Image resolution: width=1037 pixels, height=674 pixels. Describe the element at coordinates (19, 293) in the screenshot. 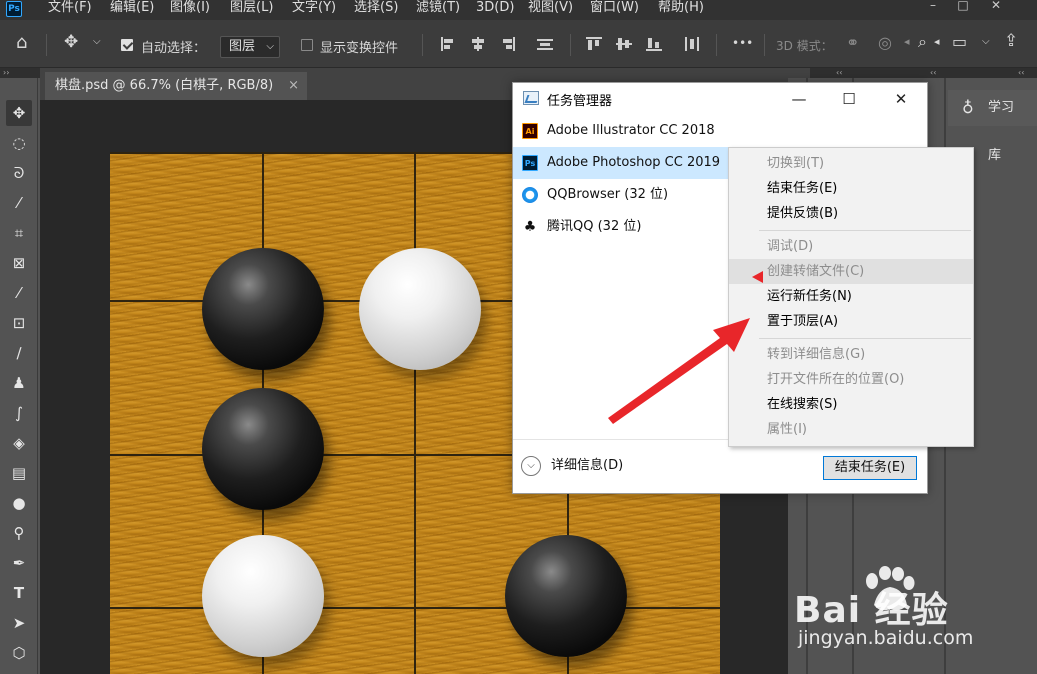

I see `eyedropper-tool-icon: ⁄` at that location.